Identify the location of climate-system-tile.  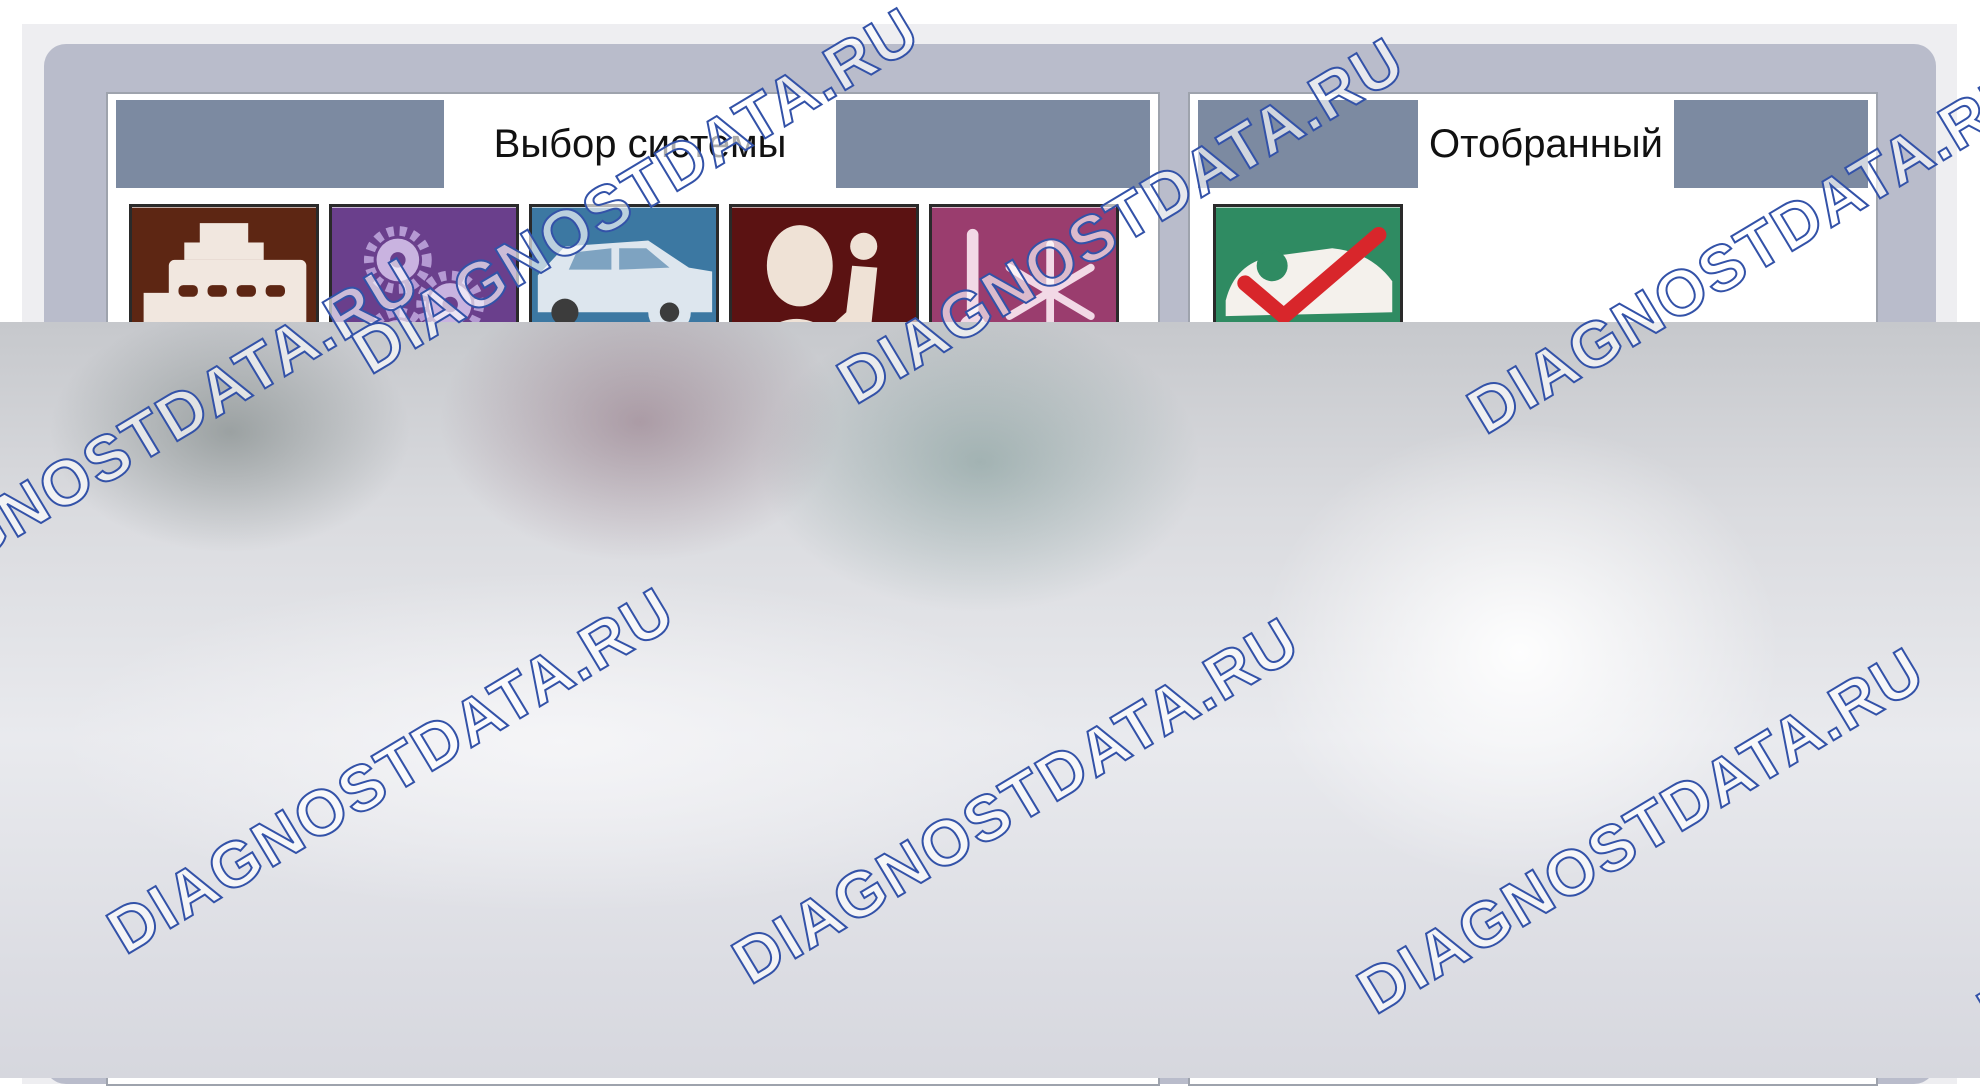
(1024, 319).